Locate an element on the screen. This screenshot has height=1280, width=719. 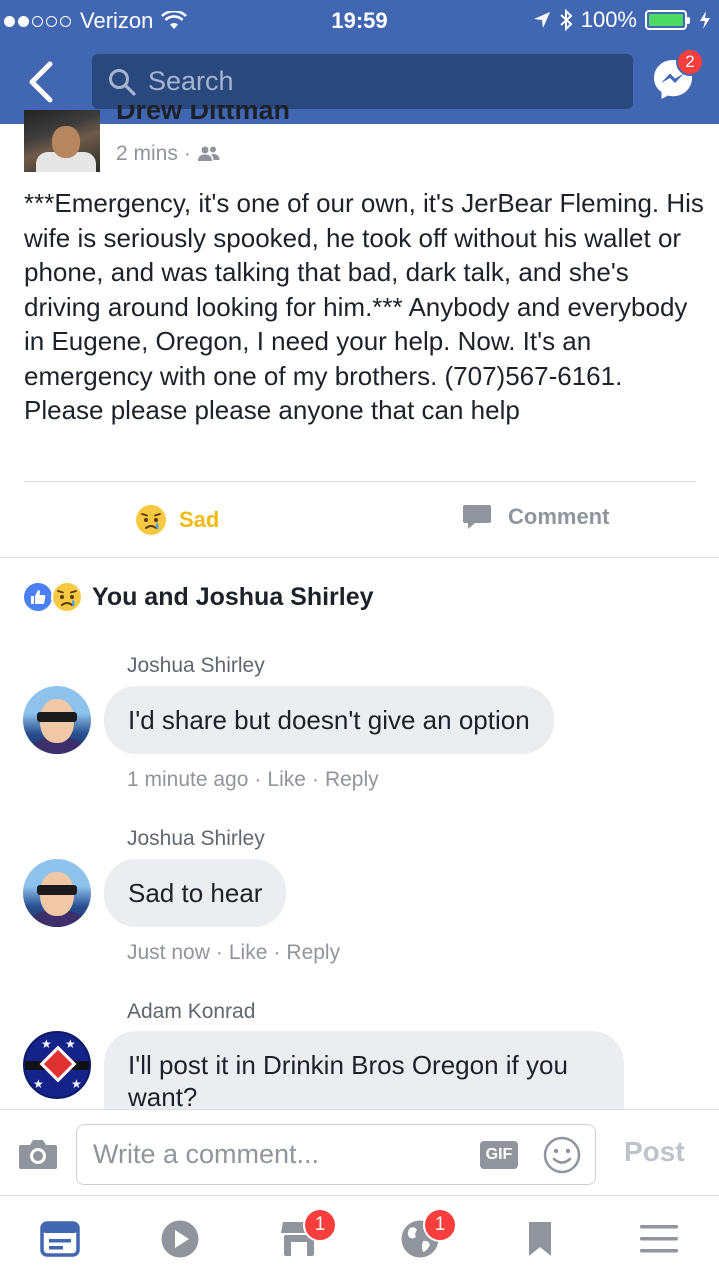
tab-saved is located at coordinates (540, 1239).